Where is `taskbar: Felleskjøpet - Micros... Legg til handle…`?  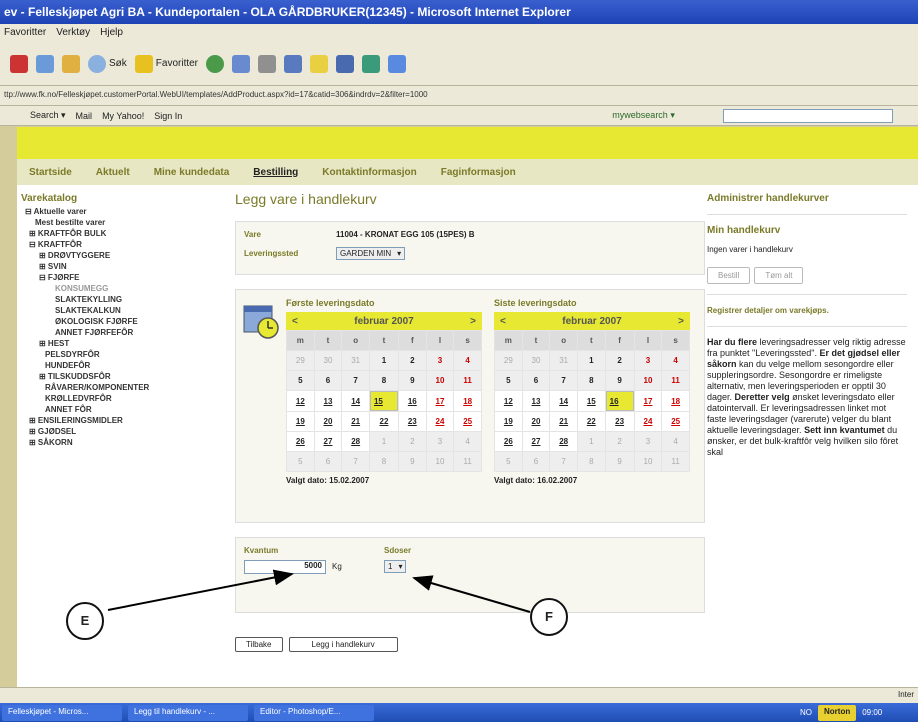 taskbar: Felleskjøpet - Micros... Legg til handle… is located at coordinates (459, 712).